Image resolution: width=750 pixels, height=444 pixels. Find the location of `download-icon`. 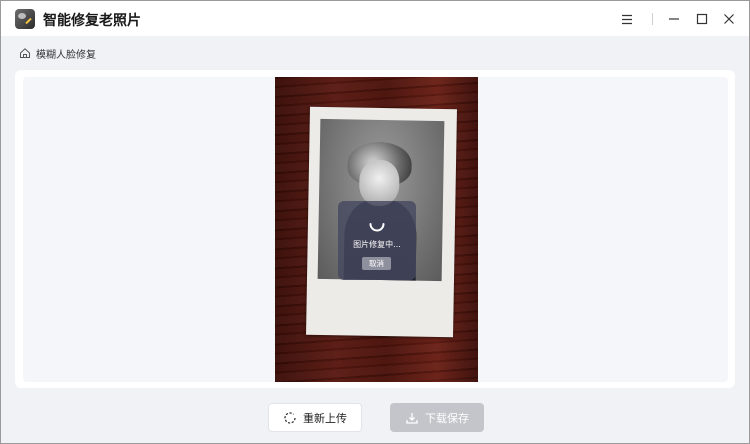

download-icon is located at coordinates (412, 418).